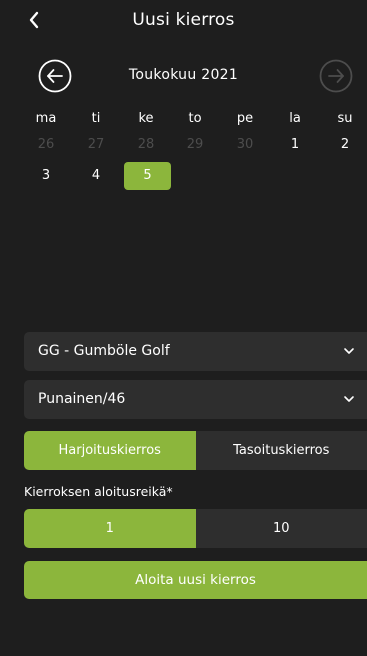  What do you see at coordinates (104, 351) in the screenshot?
I see `course-select-value: GG - Gumböle Golf` at bounding box center [104, 351].